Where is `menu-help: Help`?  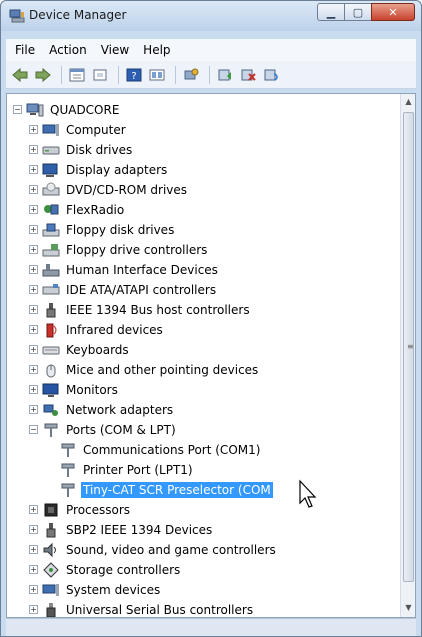
menu-help: Help is located at coordinates (156, 50).